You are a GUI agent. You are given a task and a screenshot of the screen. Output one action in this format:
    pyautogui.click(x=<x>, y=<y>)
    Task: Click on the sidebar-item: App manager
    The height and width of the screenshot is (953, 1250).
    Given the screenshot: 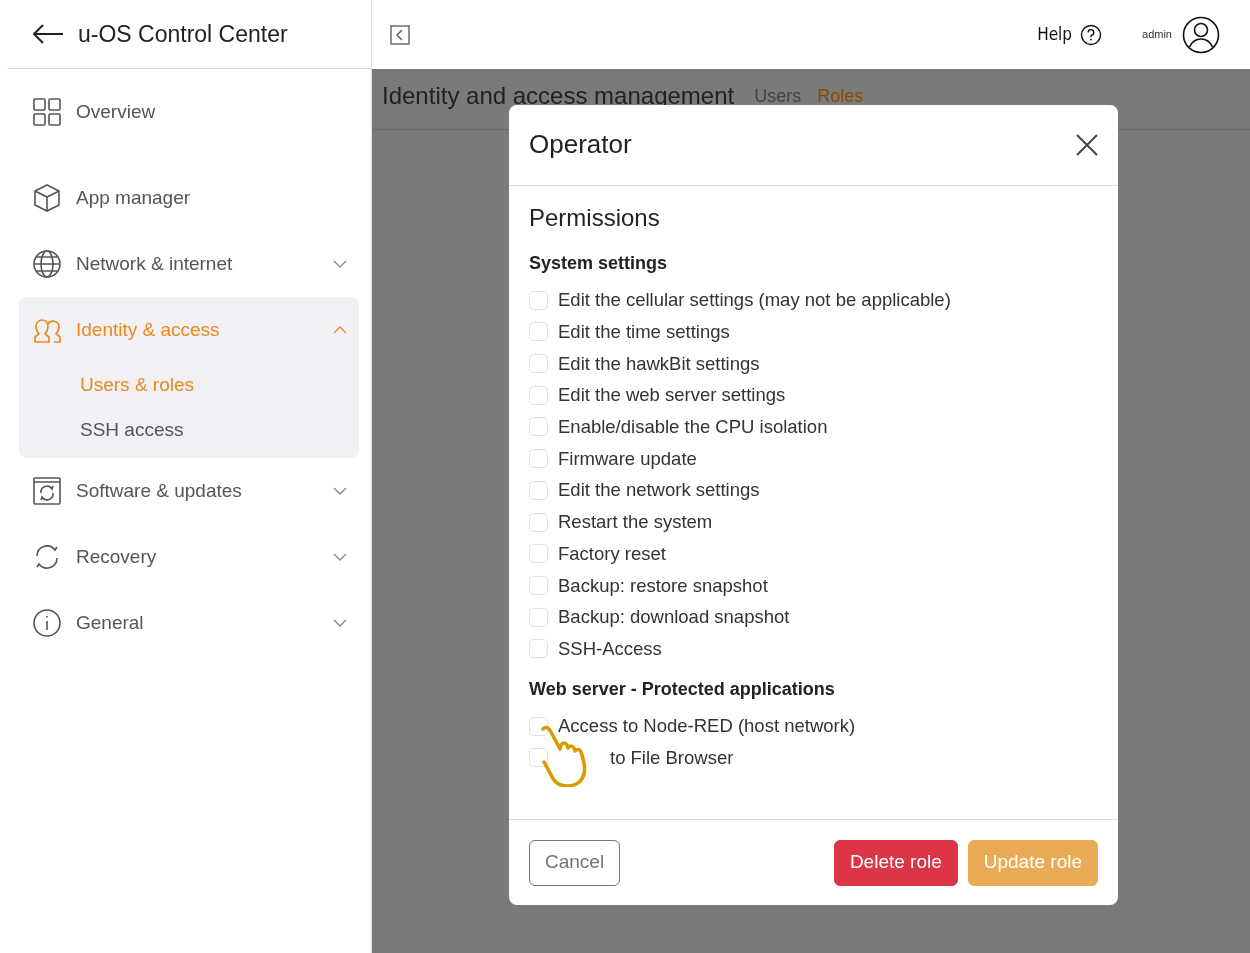 What is the action you would take?
    pyautogui.click(x=189, y=198)
    